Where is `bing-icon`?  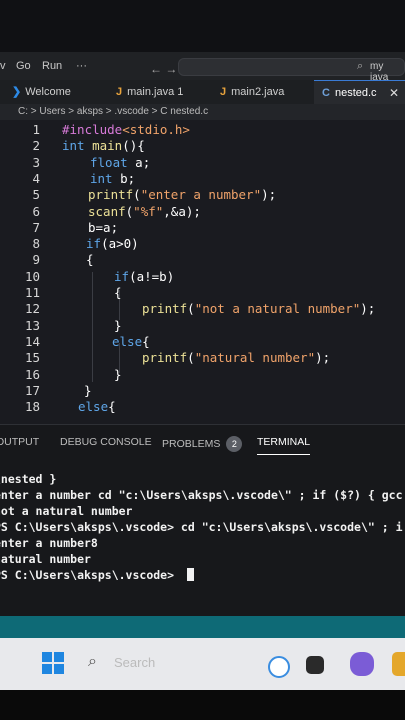
bing-icon is located at coordinates (279, 667).